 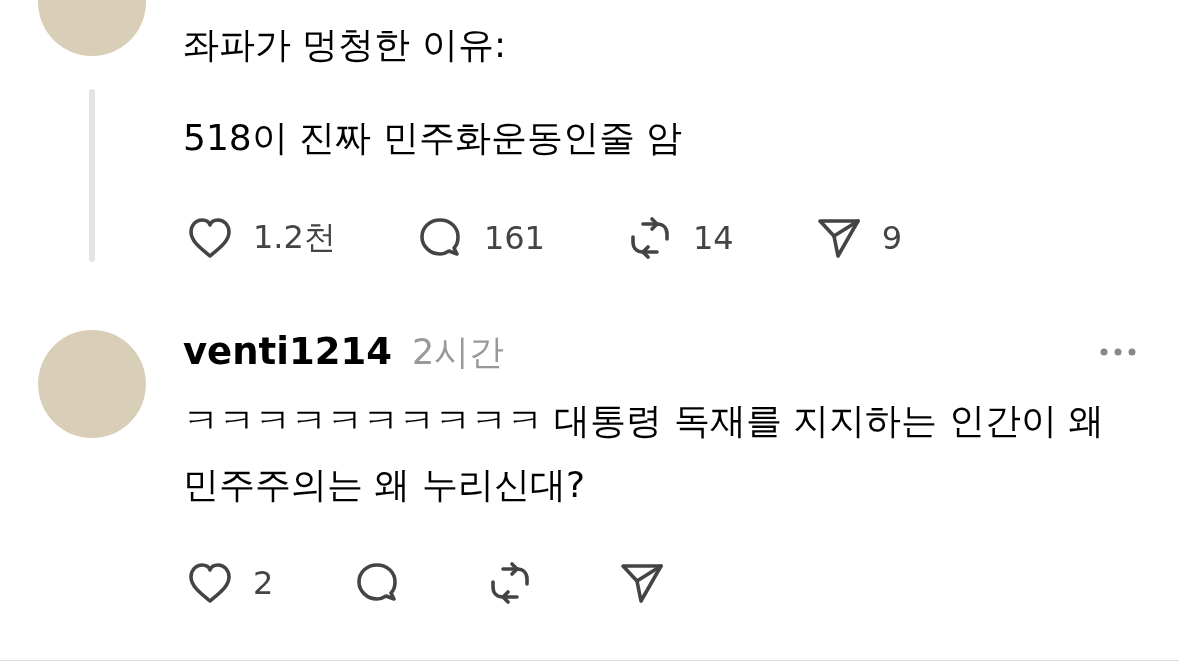 What do you see at coordinates (479, 238) in the screenshot?
I see `reply-button: 161` at bounding box center [479, 238].